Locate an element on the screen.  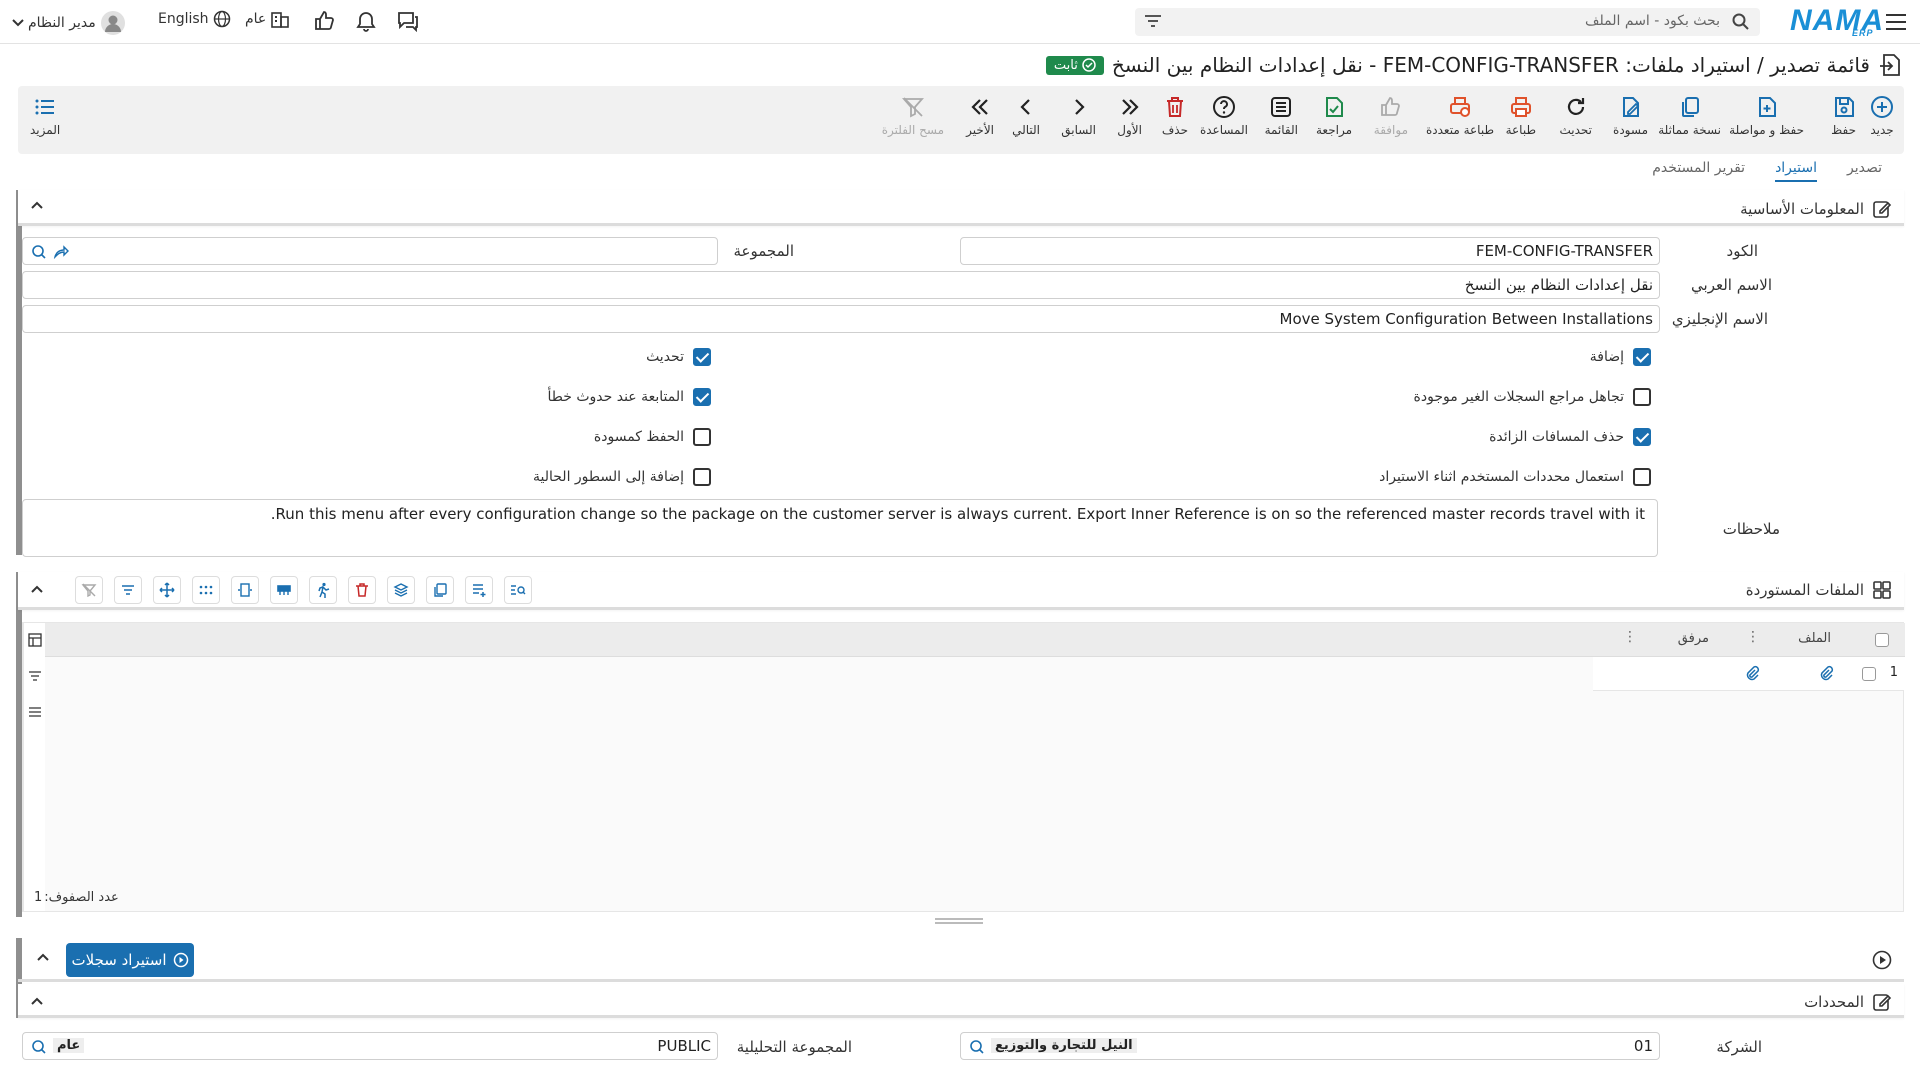
approve-button: موافقة is located at coordinates (1391, 115).